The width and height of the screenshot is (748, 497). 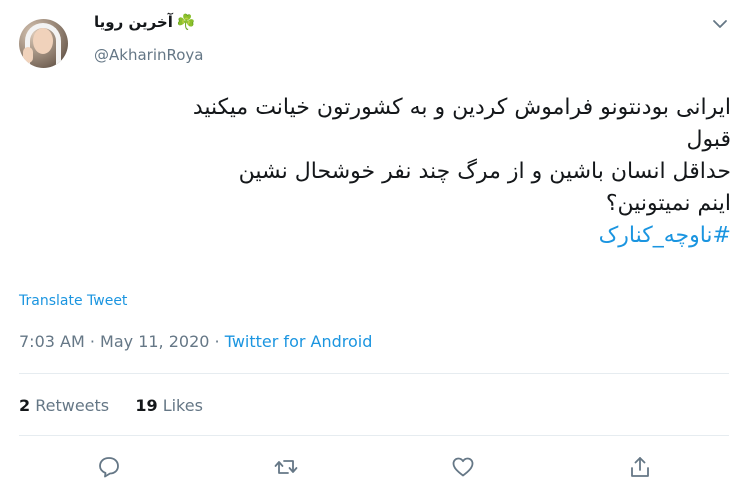 I want to click on share-icon, so click(x=640, y=467).